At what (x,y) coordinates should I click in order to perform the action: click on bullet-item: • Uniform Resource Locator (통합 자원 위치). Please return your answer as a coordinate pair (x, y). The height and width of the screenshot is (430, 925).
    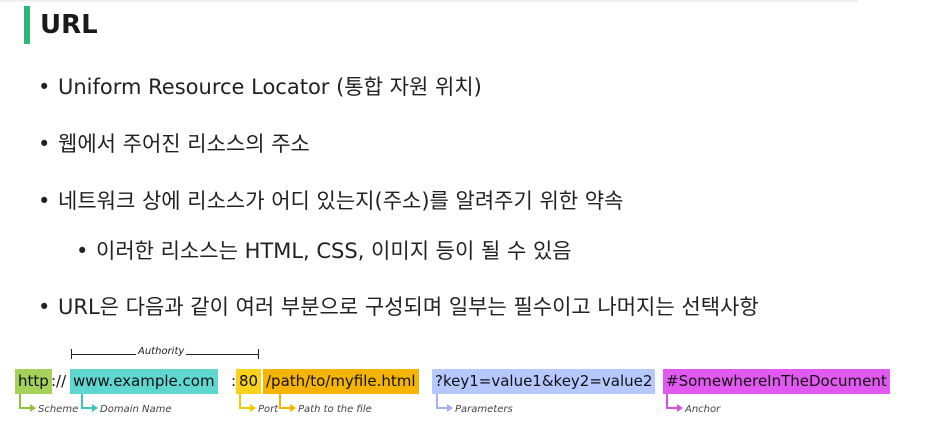
    Looking at the image, I should click on (260, 87).